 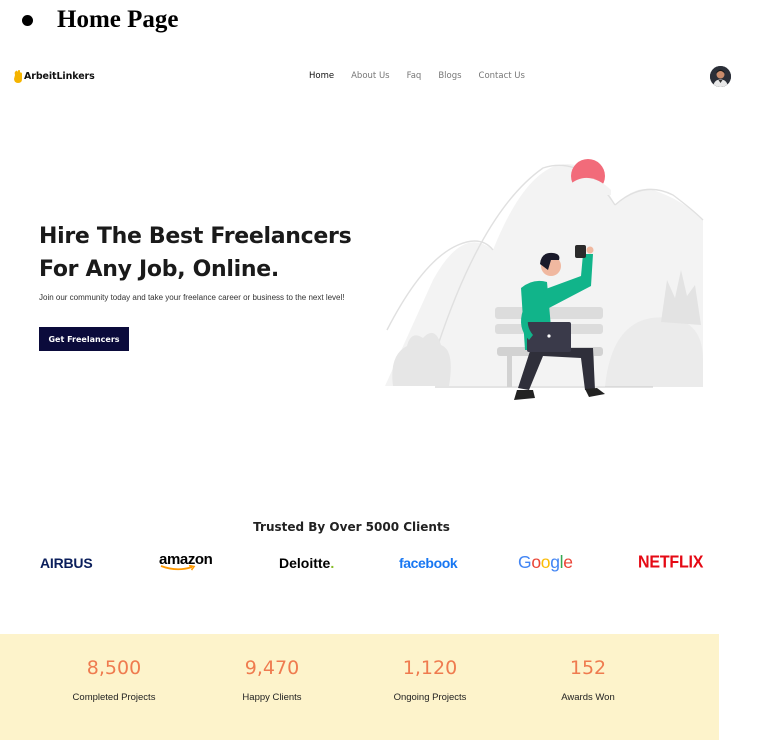 I want to click on brand-logo: ArbeitLinkers, so click(x=54, y=76).